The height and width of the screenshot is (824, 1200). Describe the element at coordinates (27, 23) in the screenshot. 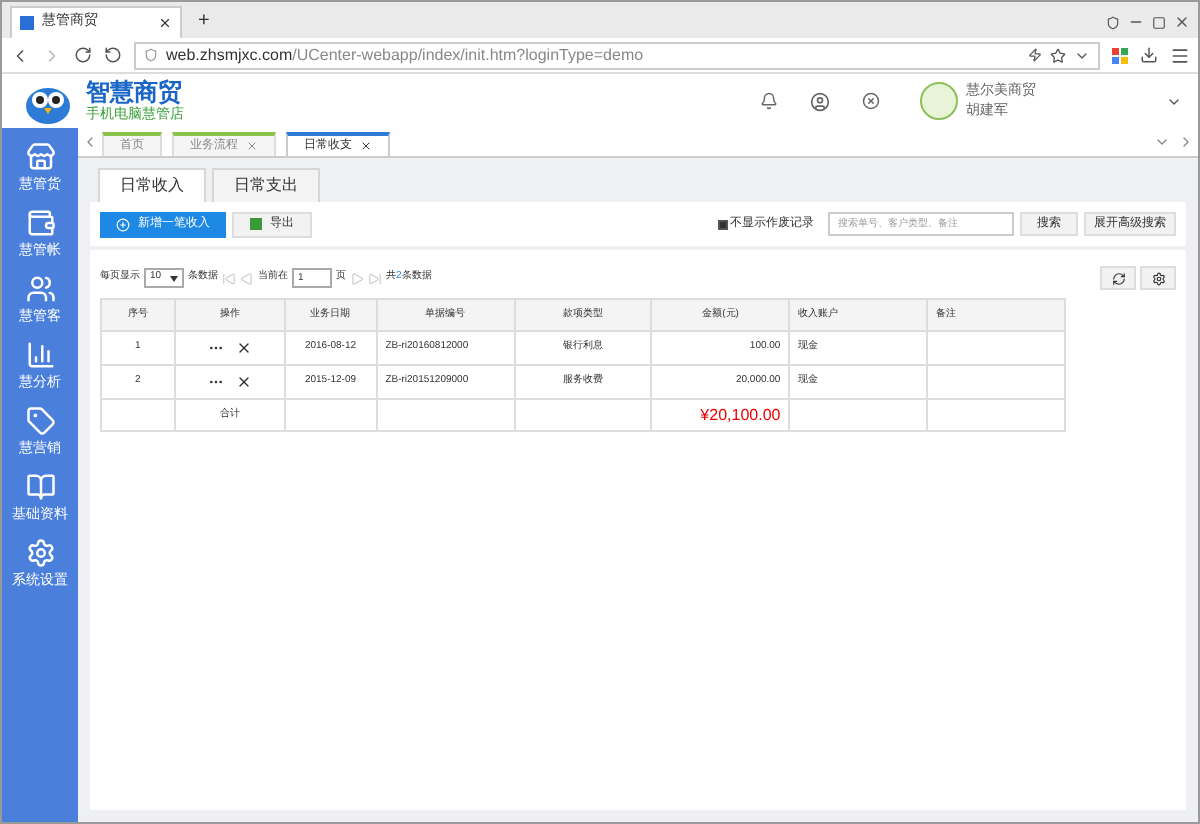

I see `favicon-icon` at that location.